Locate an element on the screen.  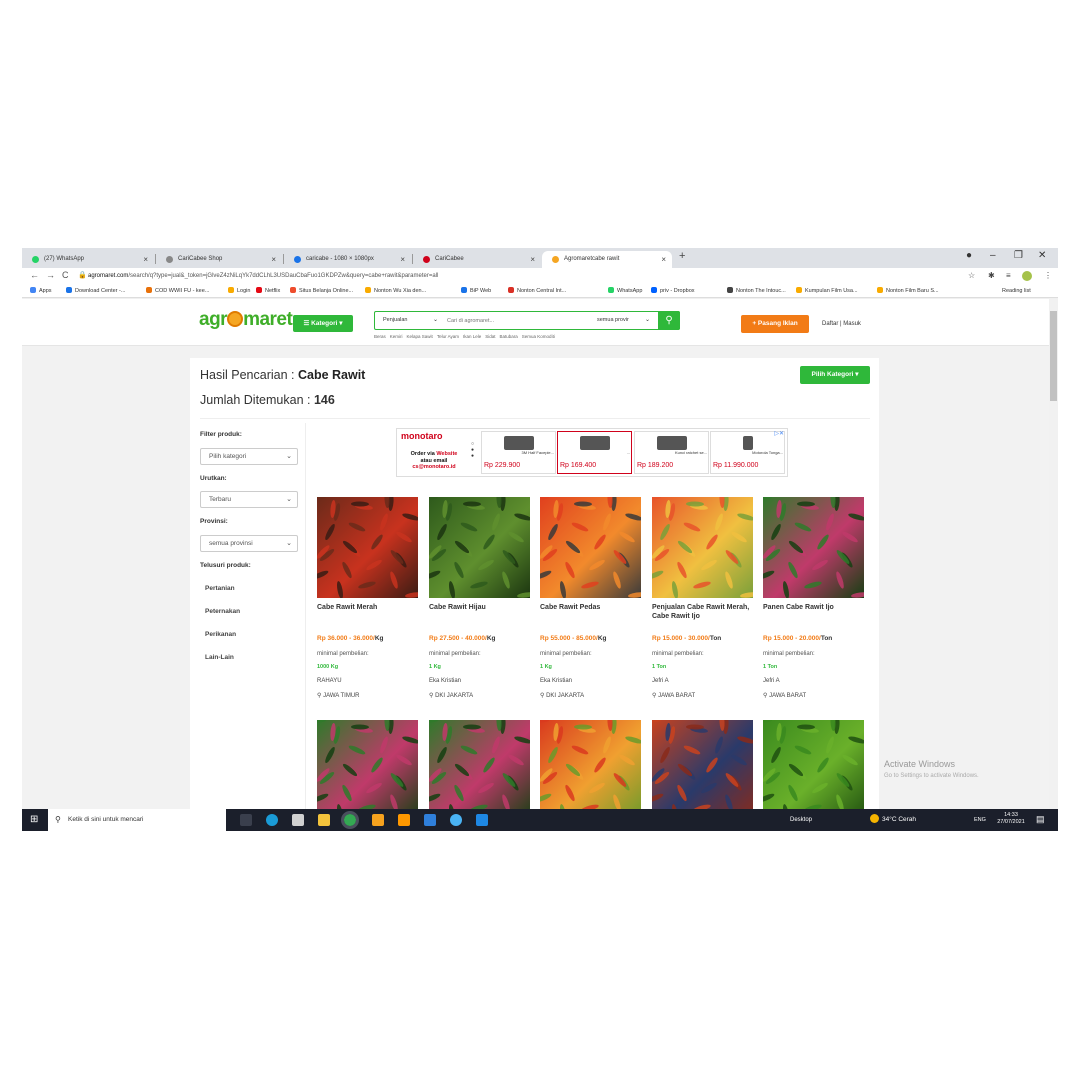
category-perikanan: Perikanan is located at coordinates (220, 634).